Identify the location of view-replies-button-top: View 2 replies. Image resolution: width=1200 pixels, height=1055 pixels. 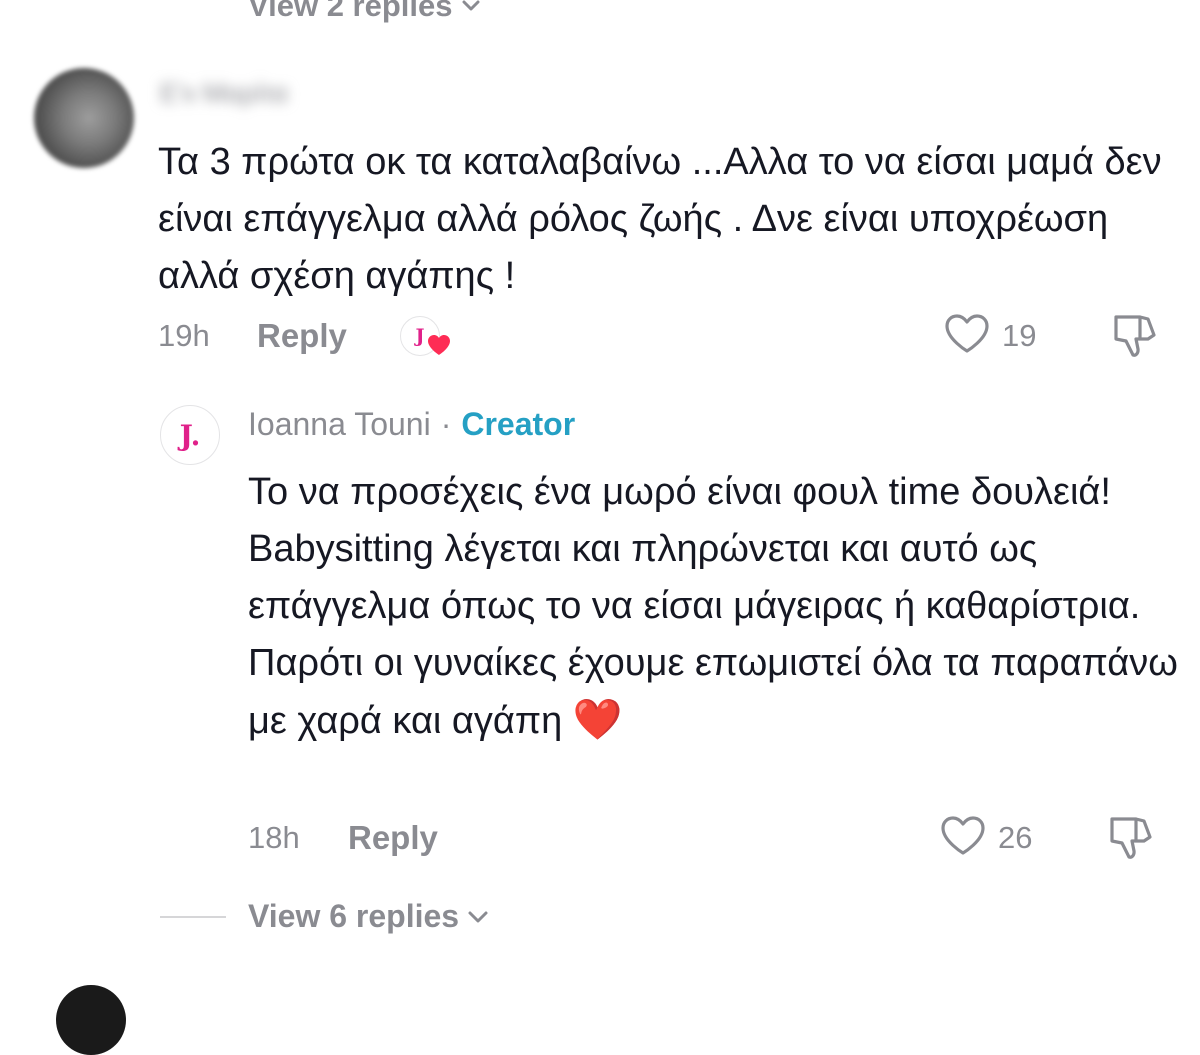
(364, 12).